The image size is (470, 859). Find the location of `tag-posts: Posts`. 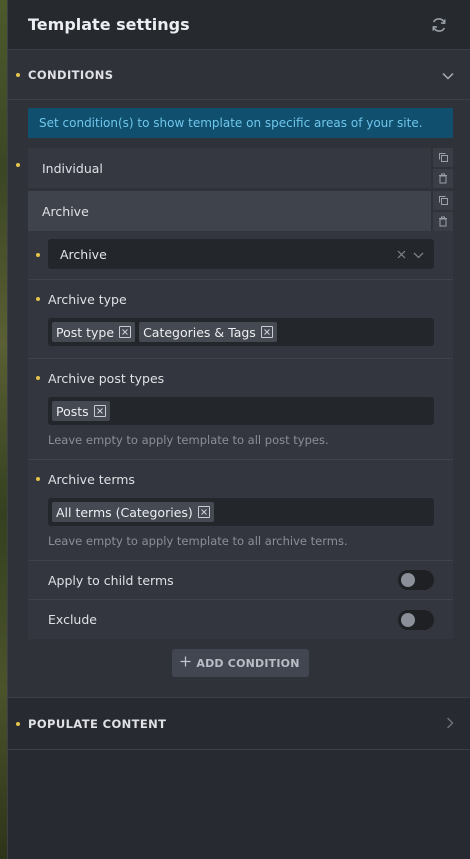

tag-posts: Posts is located at coordinates (81, 411).